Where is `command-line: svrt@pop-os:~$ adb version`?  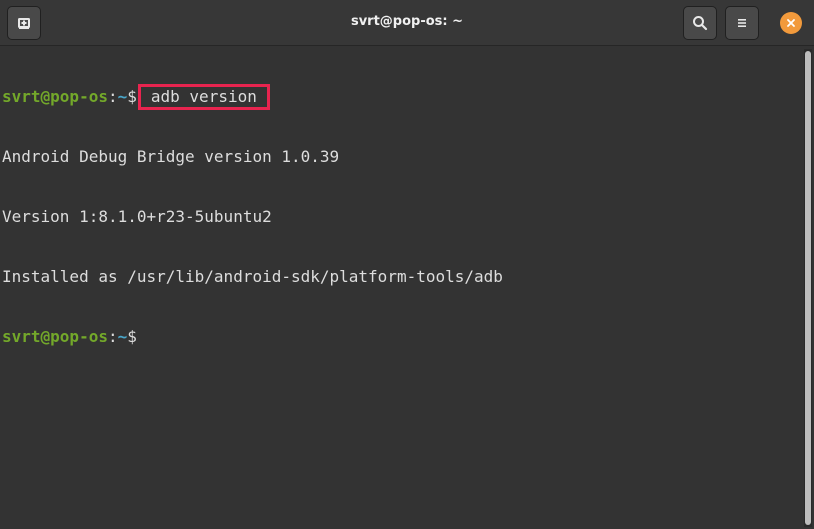
command-line: svrt@pop-os:~$ adb version is located at coordinates (401, 97).